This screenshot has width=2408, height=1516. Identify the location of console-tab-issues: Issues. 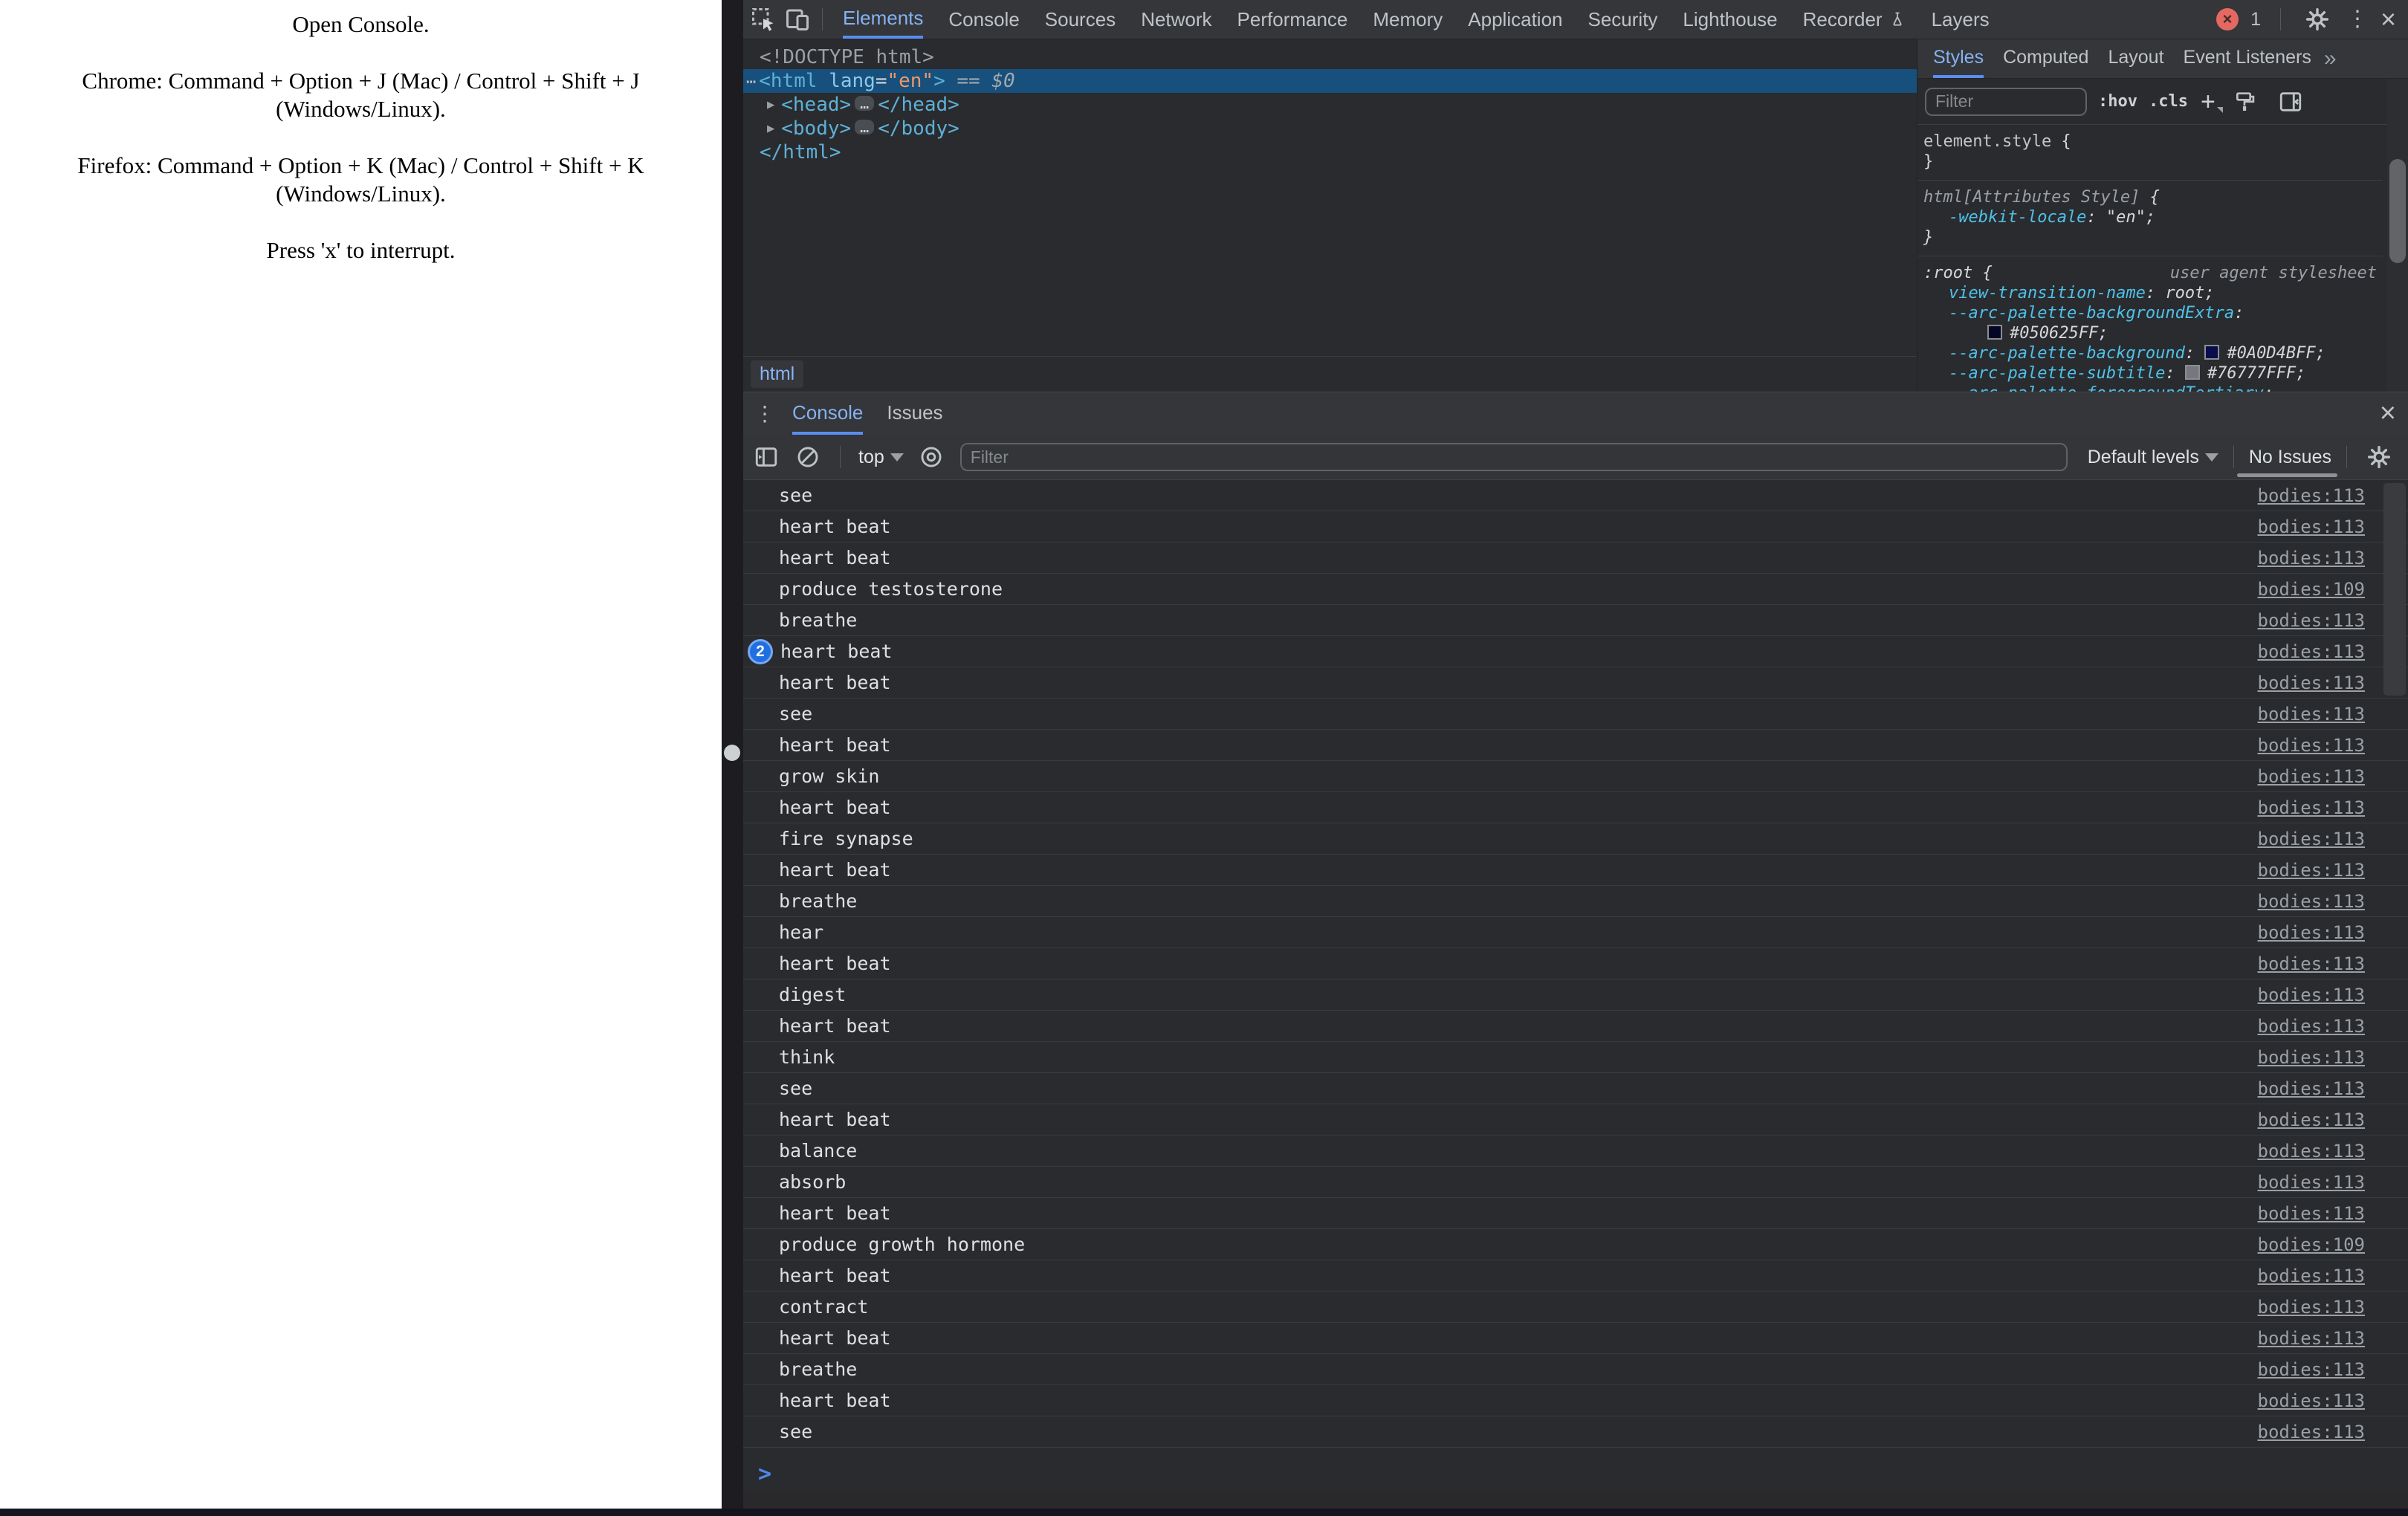
(914, 413).